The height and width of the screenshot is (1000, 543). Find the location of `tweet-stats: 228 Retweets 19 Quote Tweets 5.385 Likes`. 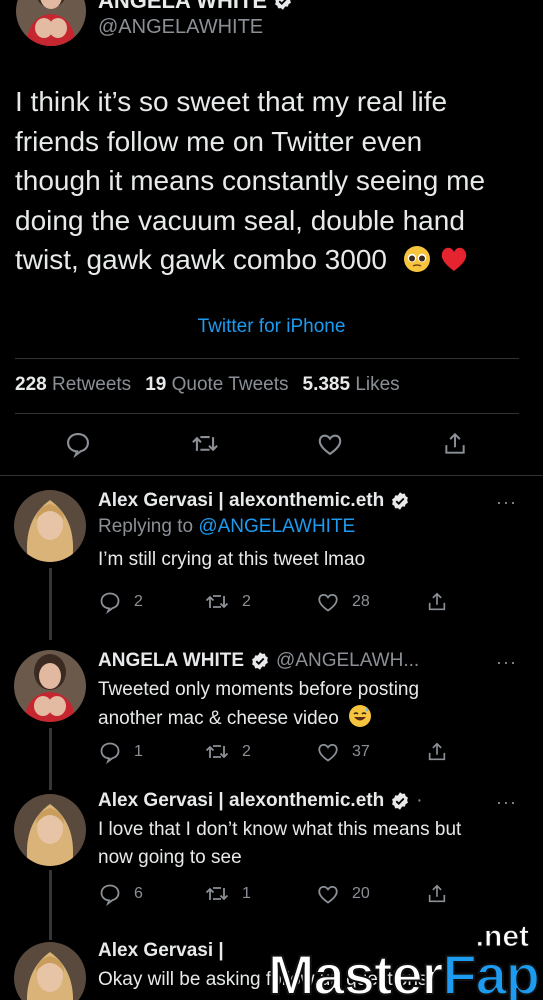

tweet-stats: 228 Retweets 19 Quote Tweets 5.385 Likes is located at coordinates (214, 385).